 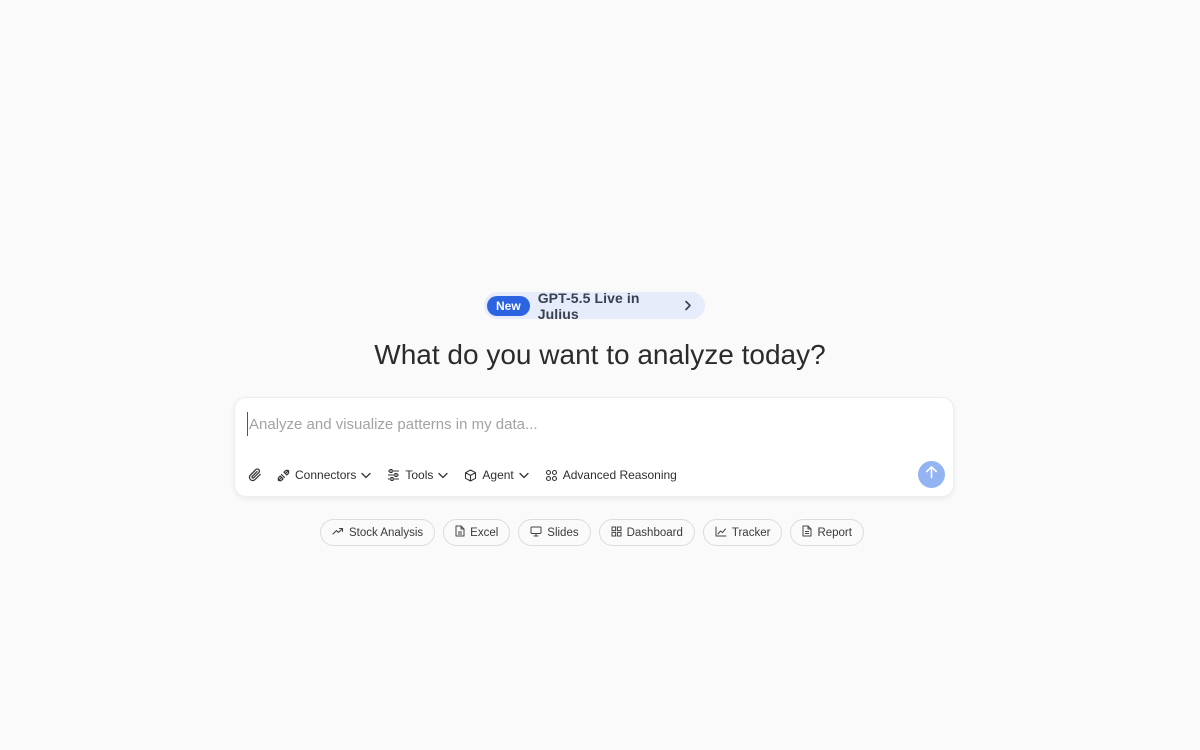 I want to click on chevron-right-icon, so click(x=688, y=305).